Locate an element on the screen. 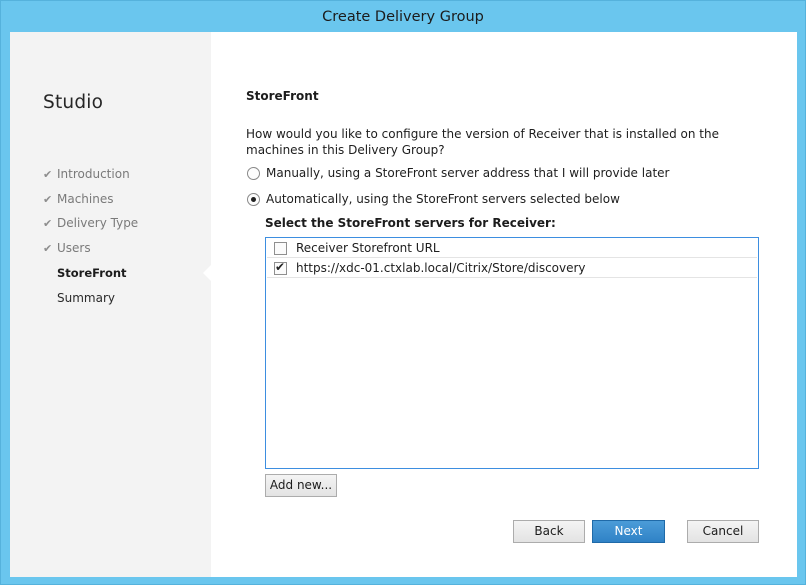  sidebar-item-delivery-type: ✔ Delivery Type is located at coordinates (90, 223).